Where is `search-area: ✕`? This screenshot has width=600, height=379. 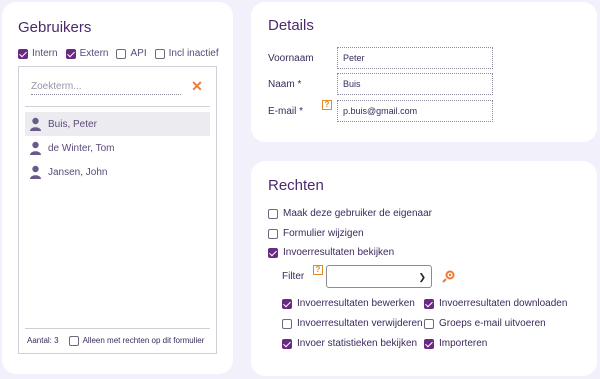 search-area: ✕ is located at coordinates (117, 90).